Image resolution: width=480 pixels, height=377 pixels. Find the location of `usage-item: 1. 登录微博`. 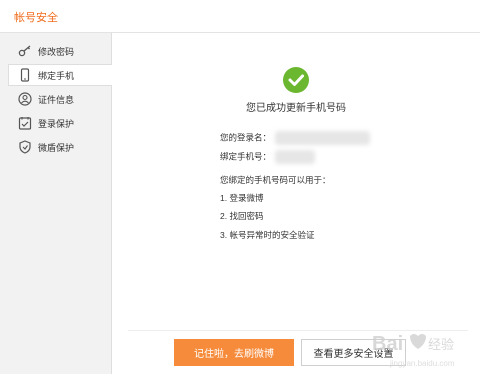

usage-item: 1. 登录微博 is located at coordinates (242, 198).